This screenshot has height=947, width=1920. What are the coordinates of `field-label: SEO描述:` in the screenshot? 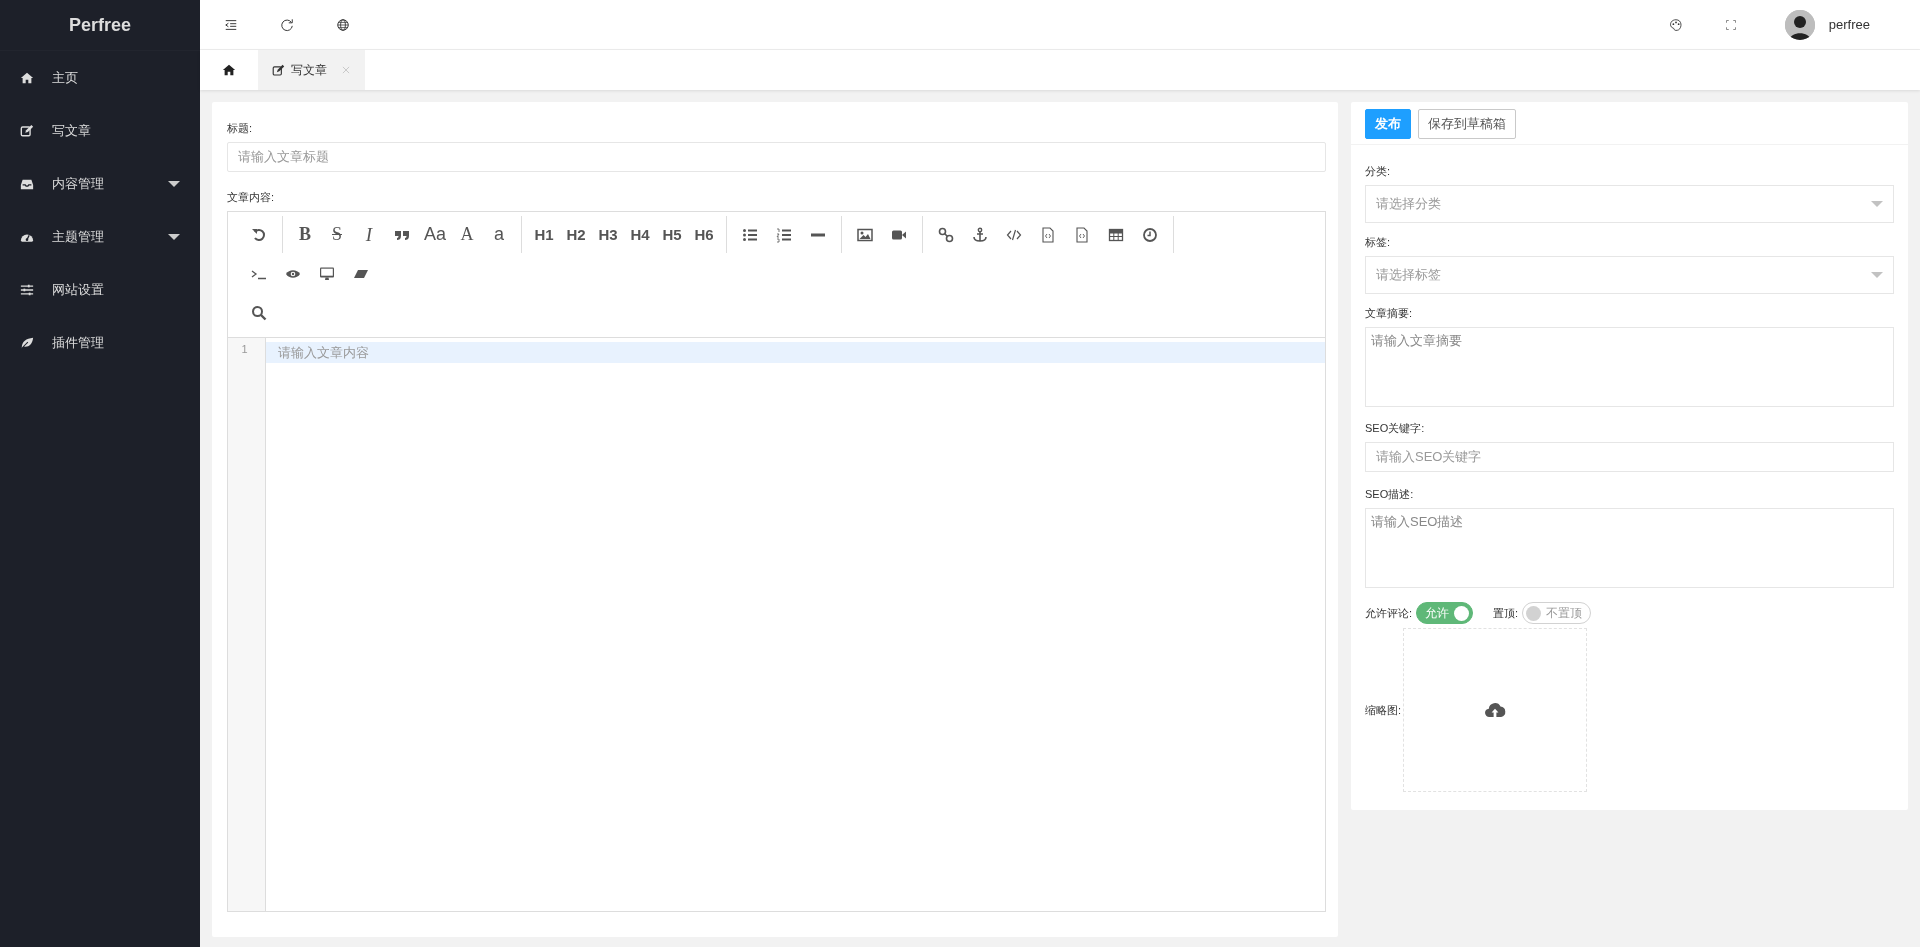 It's located at (1390, 494).